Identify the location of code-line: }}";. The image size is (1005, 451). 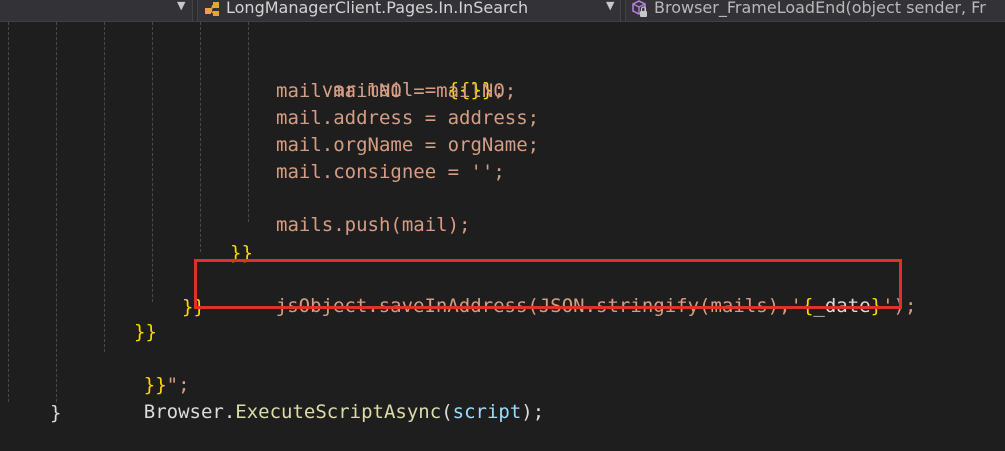
(144, 371).